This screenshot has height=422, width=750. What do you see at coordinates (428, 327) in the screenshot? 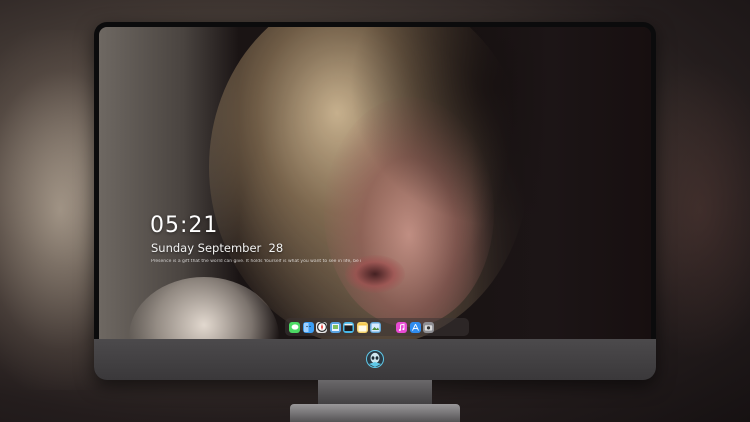
I see `camera-icon` at bounding box center [428, 327].